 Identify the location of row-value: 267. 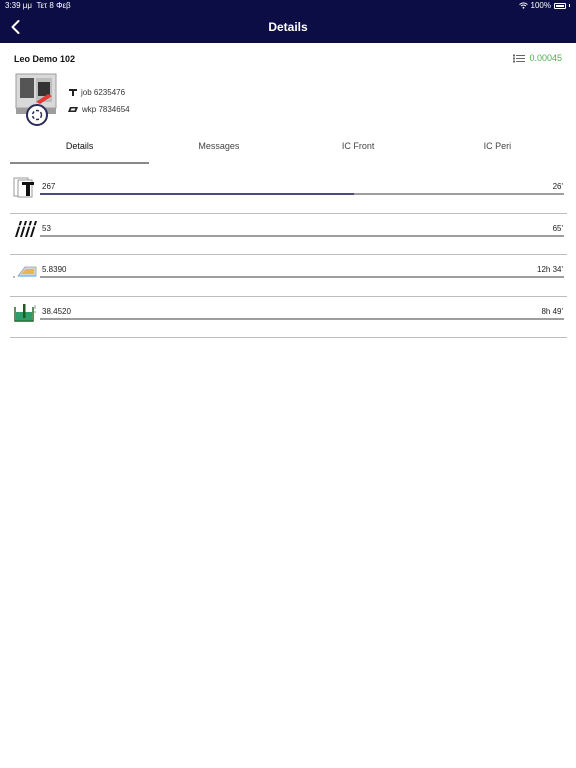
(49, 186).